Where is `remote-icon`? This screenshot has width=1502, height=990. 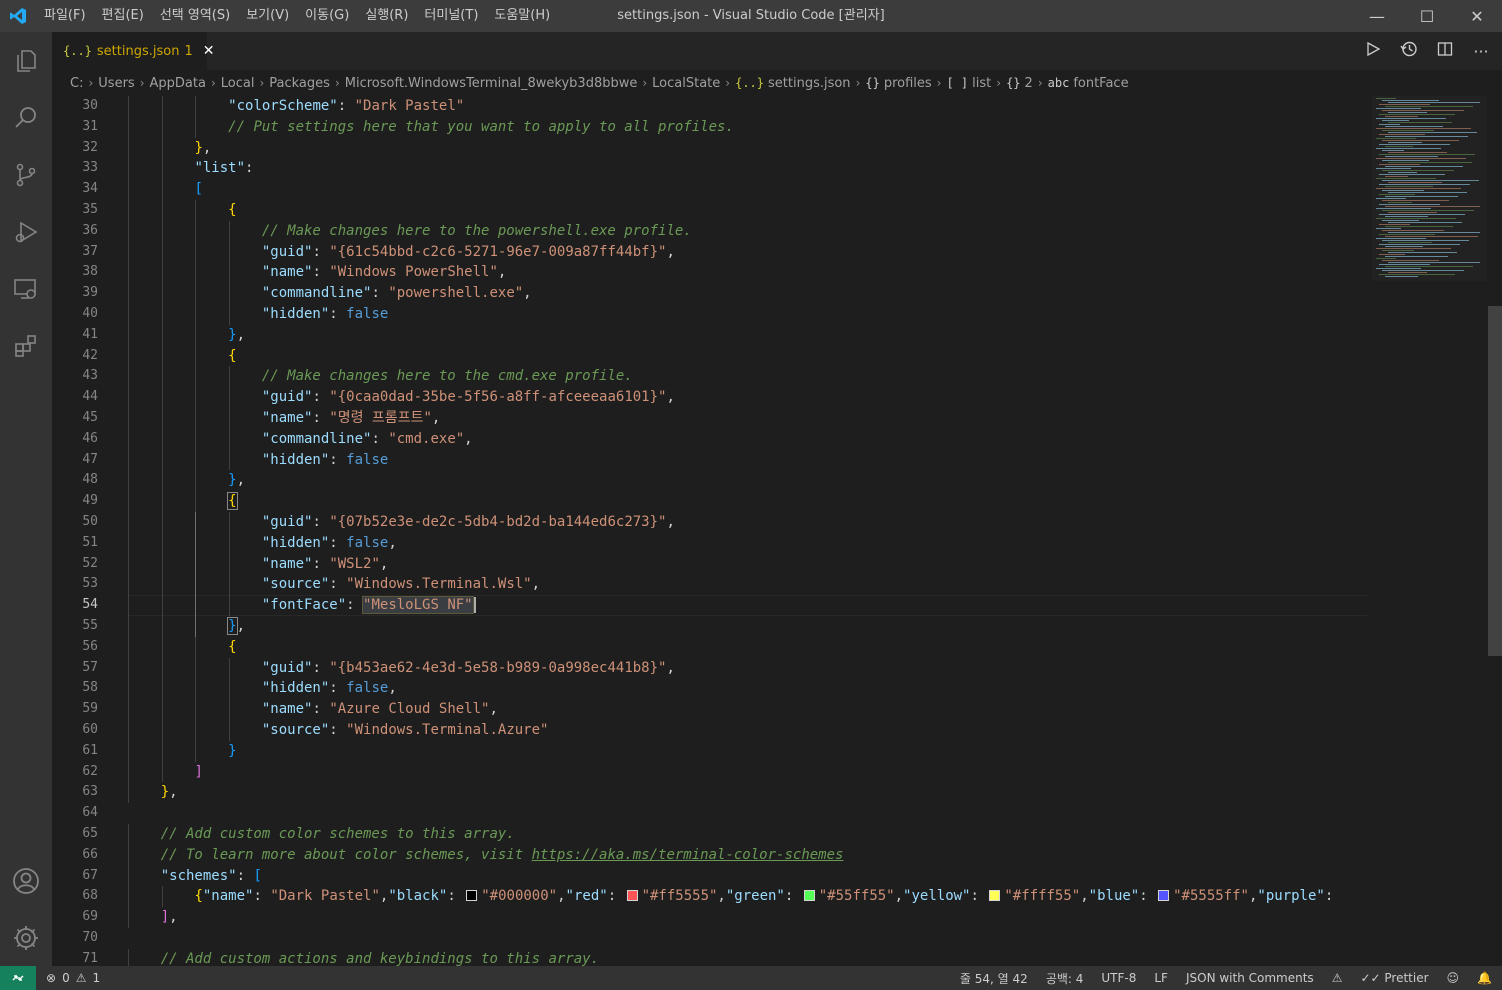 remote-icon is located at coordinates (18, 978).